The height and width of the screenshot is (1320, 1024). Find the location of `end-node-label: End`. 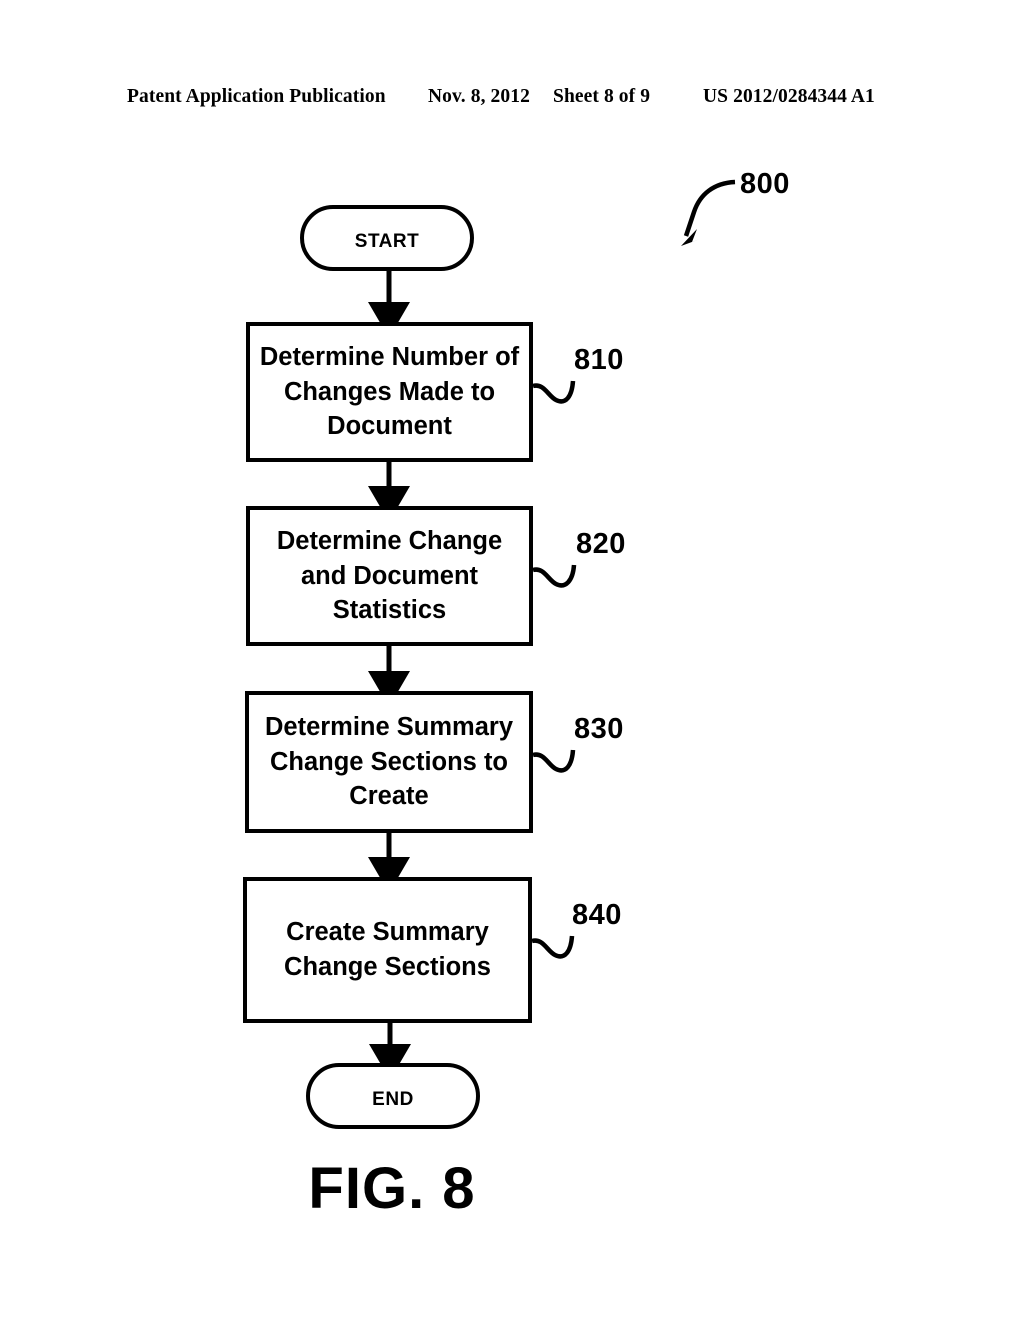

end-node-label: End is located at coordinates (393, 1095).